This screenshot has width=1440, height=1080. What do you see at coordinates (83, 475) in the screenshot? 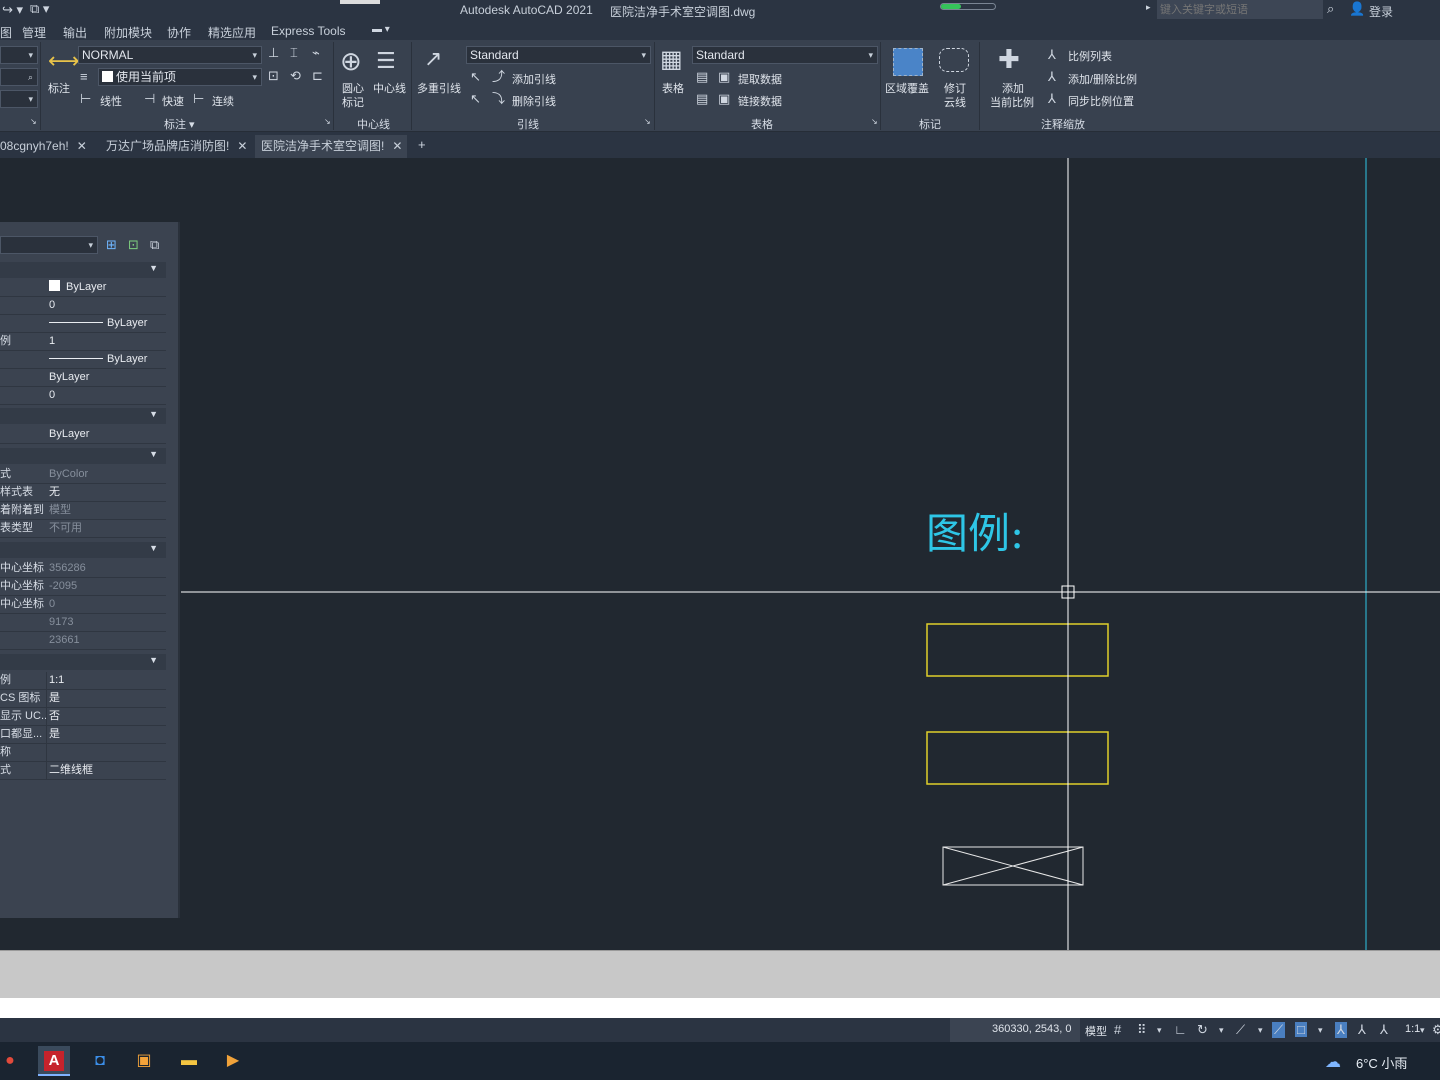
I see `prop-row: 式 ByColor` at bounding box center [83, 475].